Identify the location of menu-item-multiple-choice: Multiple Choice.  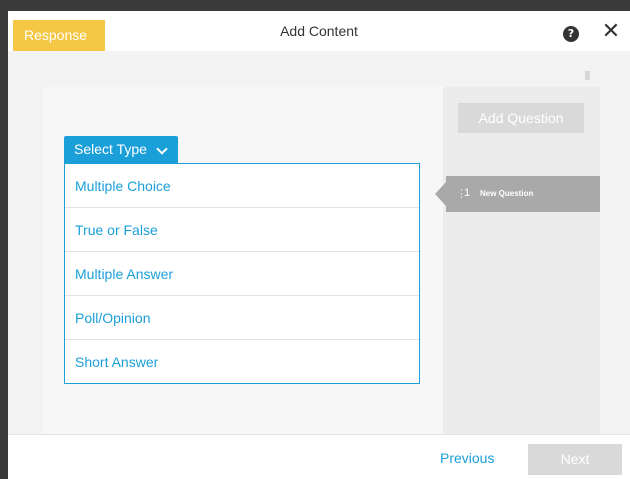
(242, 186).